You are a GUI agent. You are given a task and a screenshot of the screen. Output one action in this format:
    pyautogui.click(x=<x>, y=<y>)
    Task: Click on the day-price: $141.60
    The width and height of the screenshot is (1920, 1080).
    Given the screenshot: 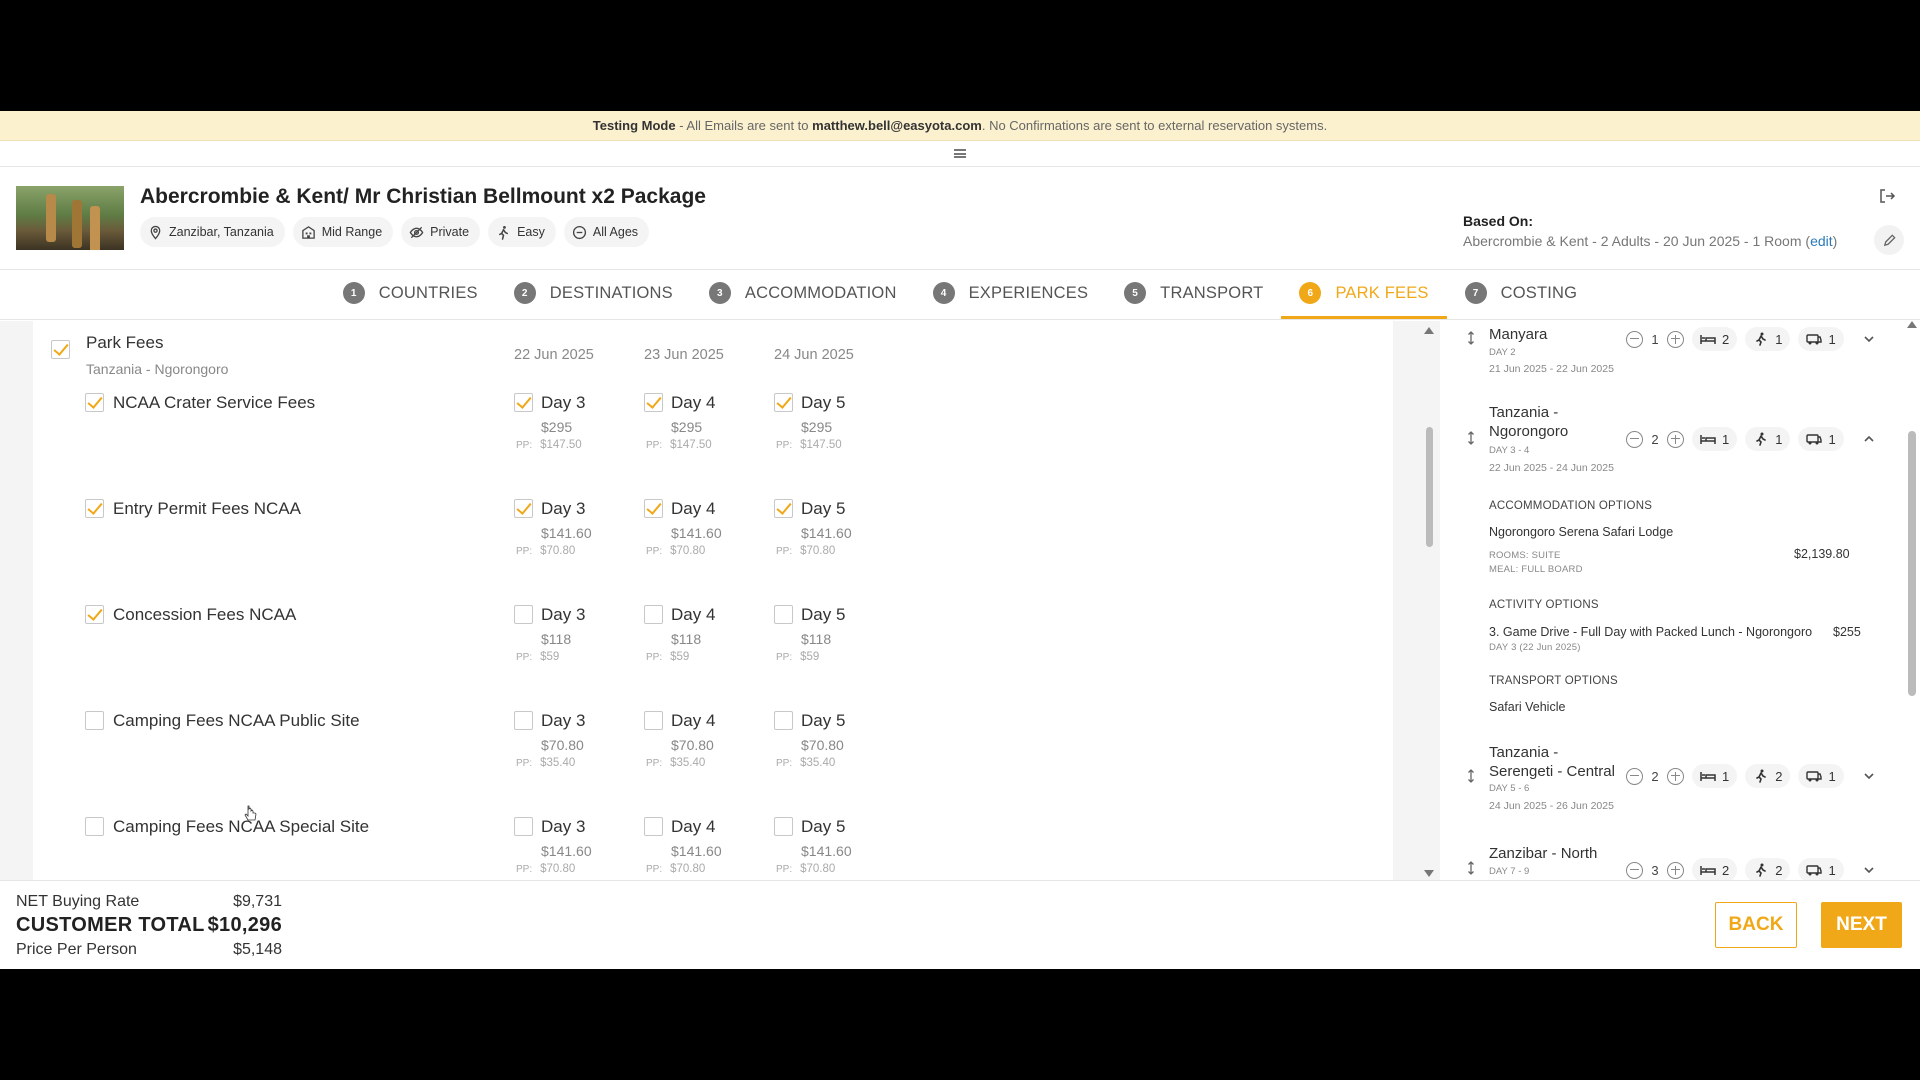 What is the action you would take?
    pyautogui.click(x=696, y=533)
    